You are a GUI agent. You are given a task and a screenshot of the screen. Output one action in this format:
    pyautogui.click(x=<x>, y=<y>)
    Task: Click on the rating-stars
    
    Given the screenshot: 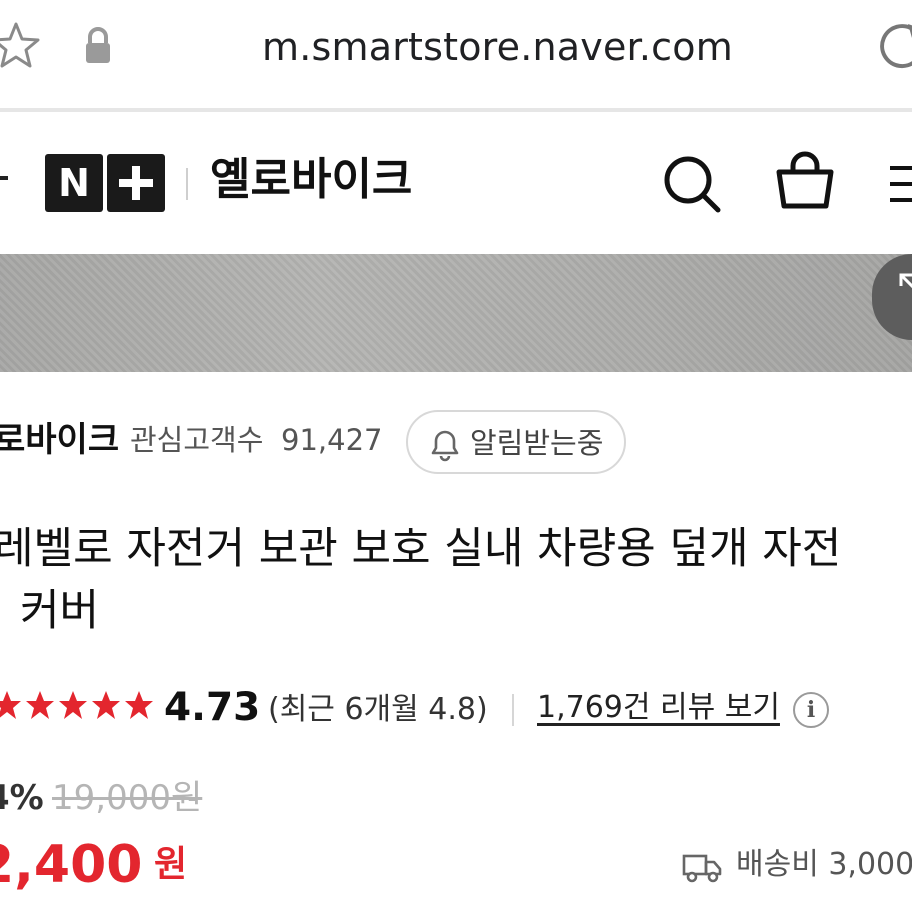 What is the action you would take?
    pyautogui.click(x=77, y=705)
    